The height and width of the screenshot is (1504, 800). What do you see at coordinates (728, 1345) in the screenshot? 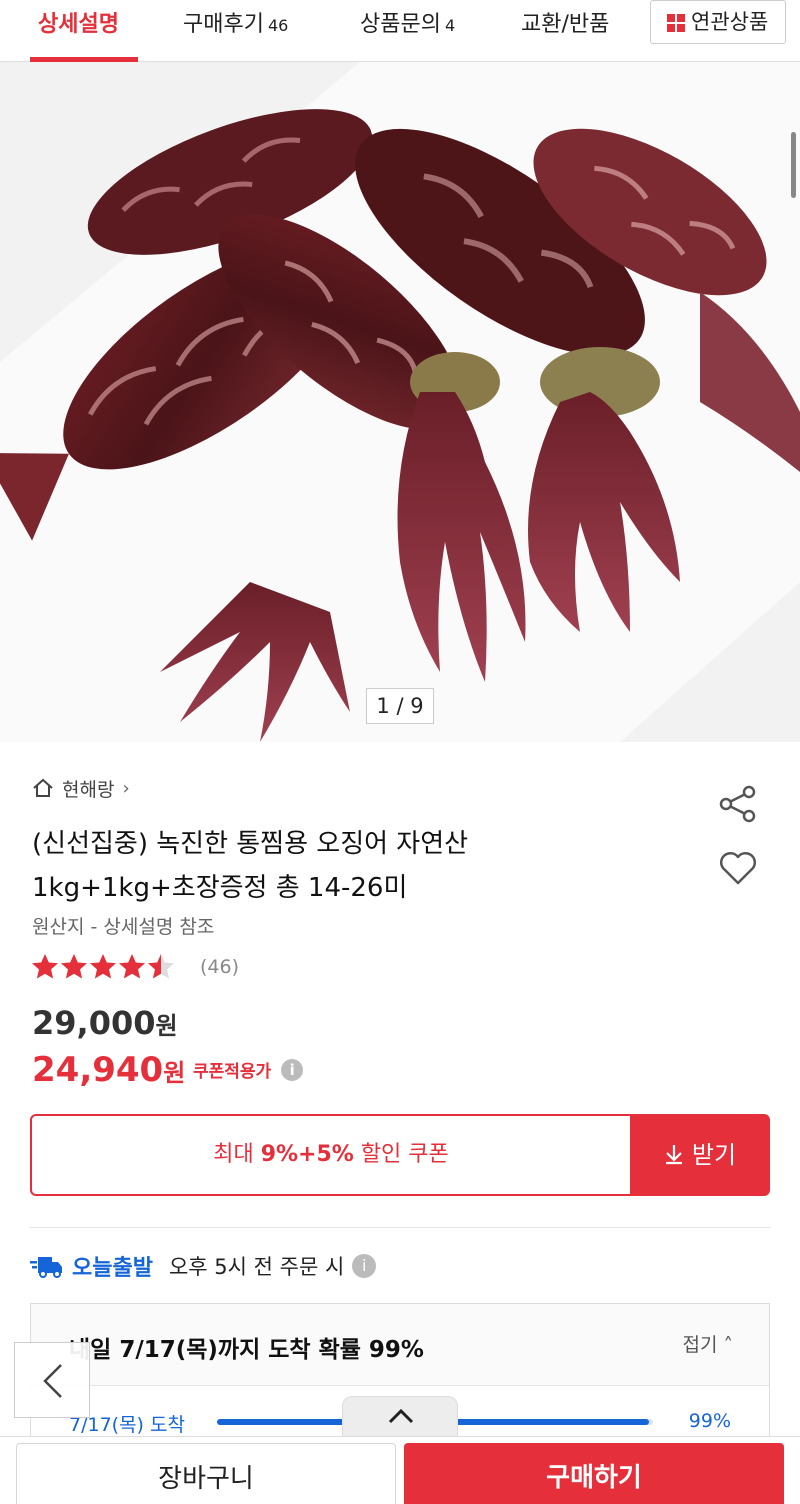
I see `chevron-up-icon: ˄` at bounding box center [728, 1345].